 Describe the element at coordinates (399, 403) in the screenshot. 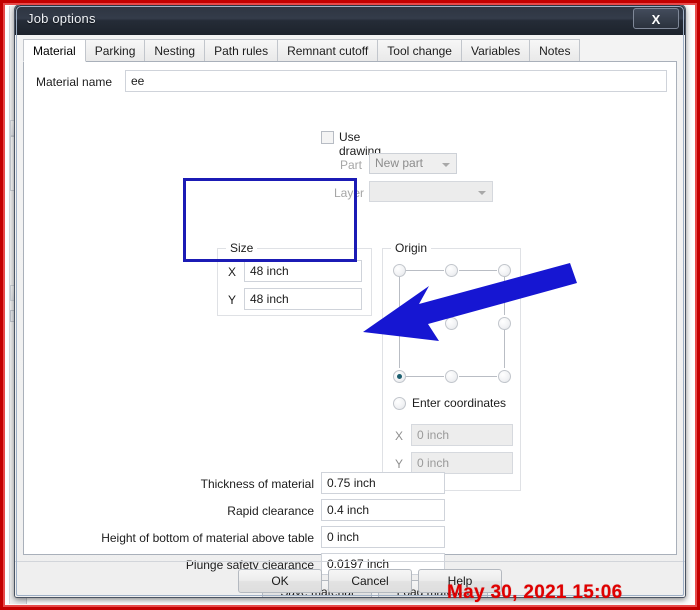

I see `enter-coordinates-radio` at that location.